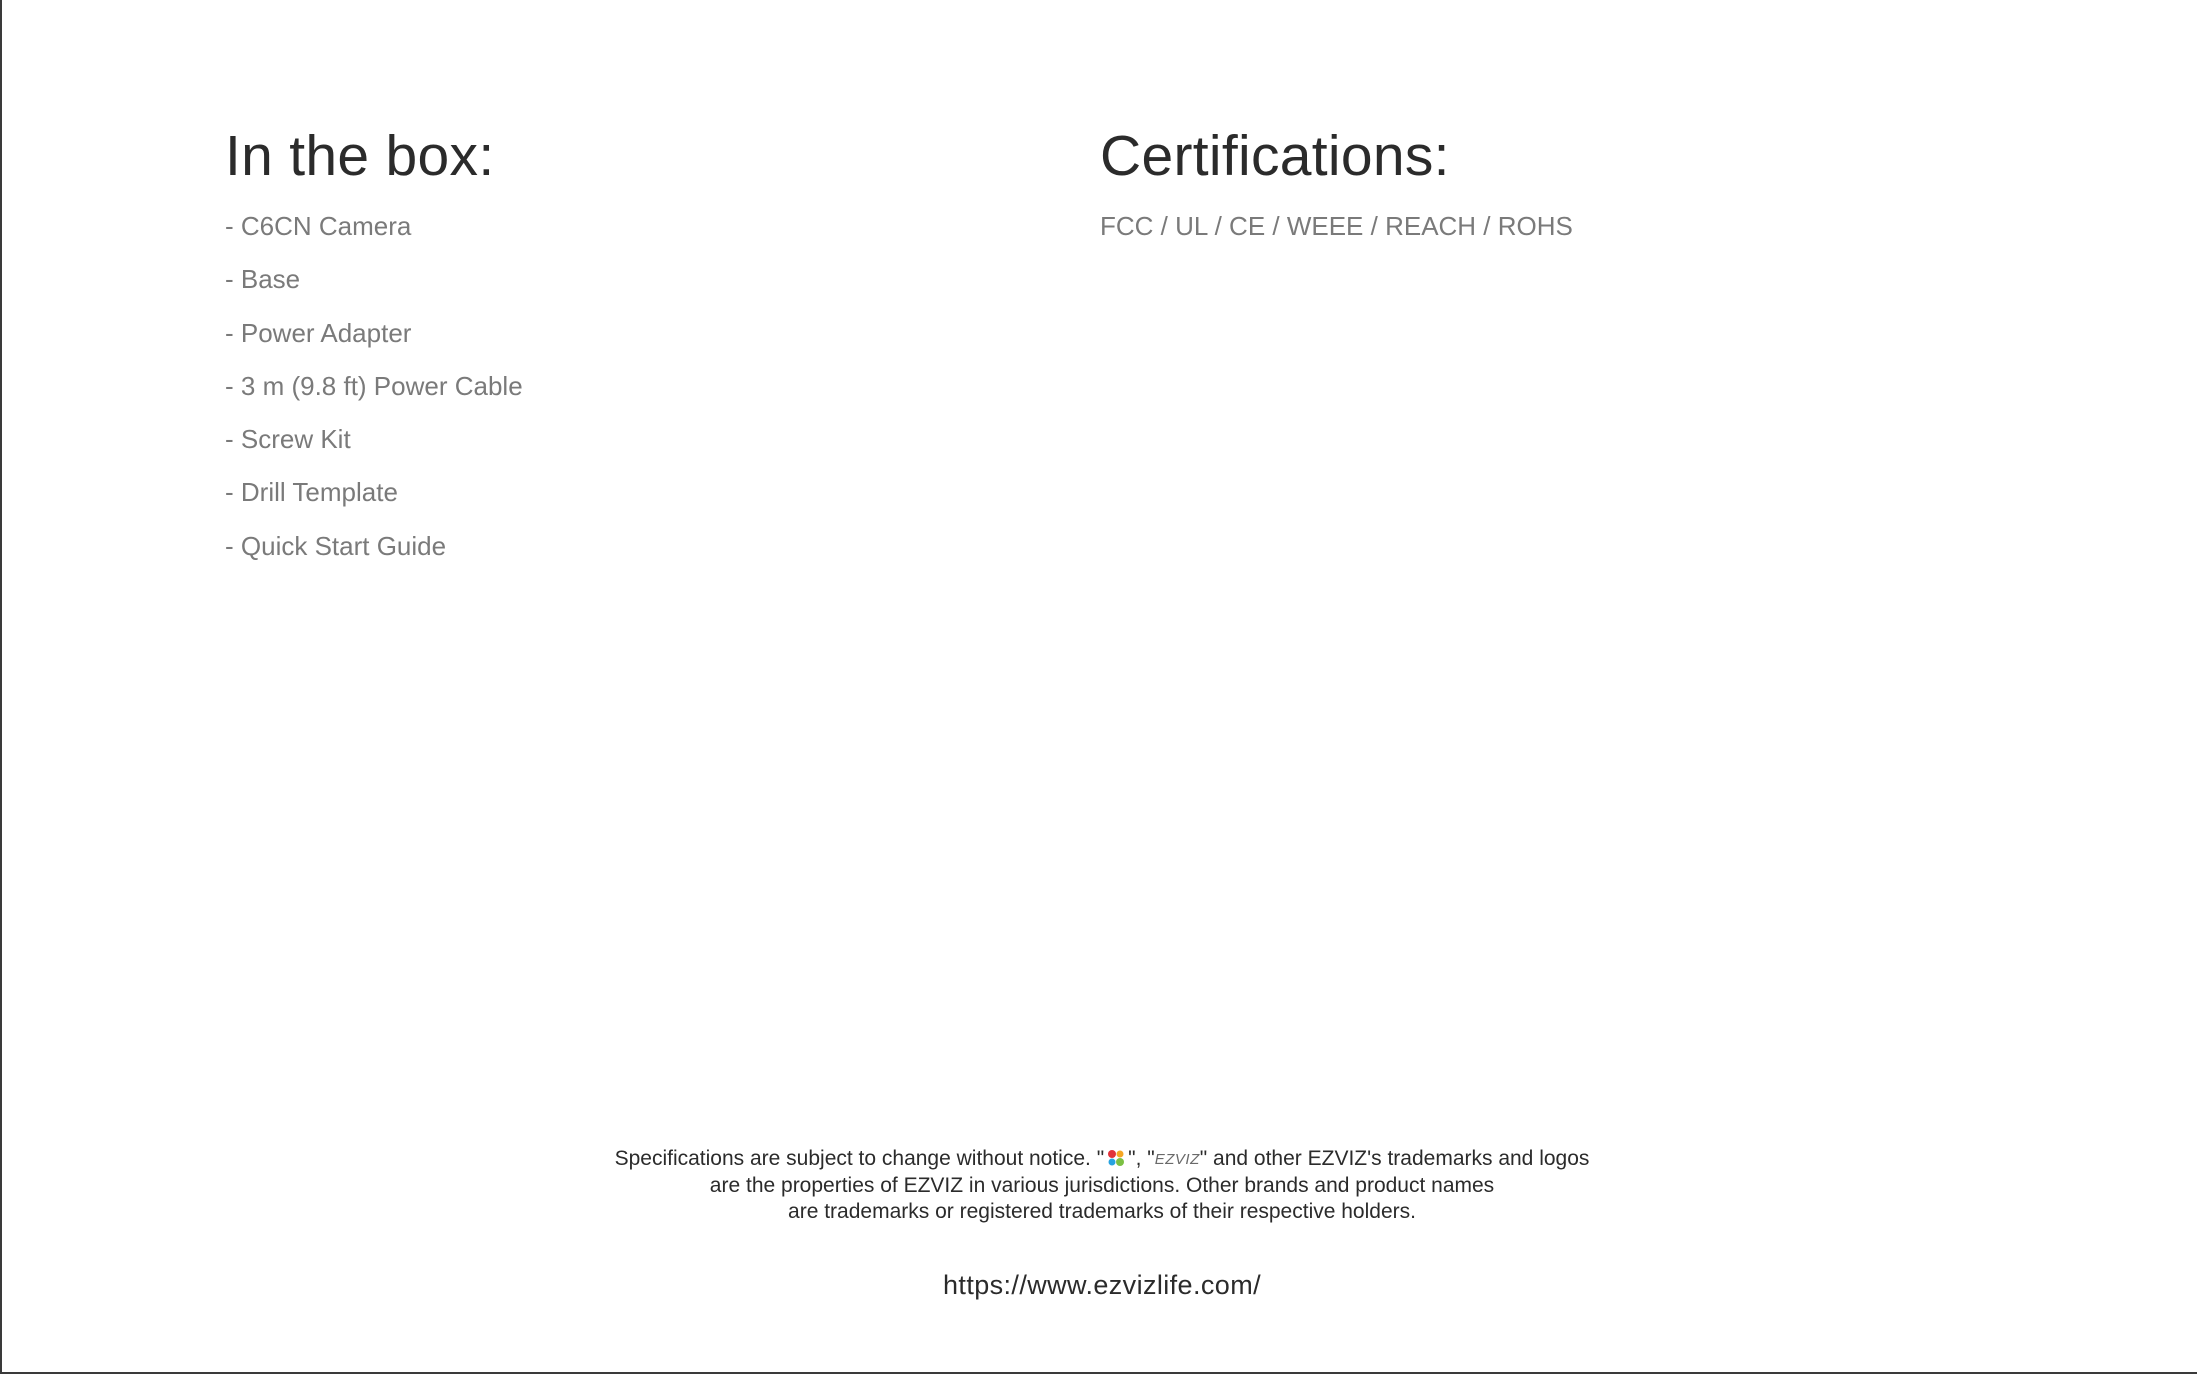 The image size is (2200, 1376). Describe the element at coordinates (336, 545) in the screenshot. I see `list-item: - Quick Start Guide` at that location.